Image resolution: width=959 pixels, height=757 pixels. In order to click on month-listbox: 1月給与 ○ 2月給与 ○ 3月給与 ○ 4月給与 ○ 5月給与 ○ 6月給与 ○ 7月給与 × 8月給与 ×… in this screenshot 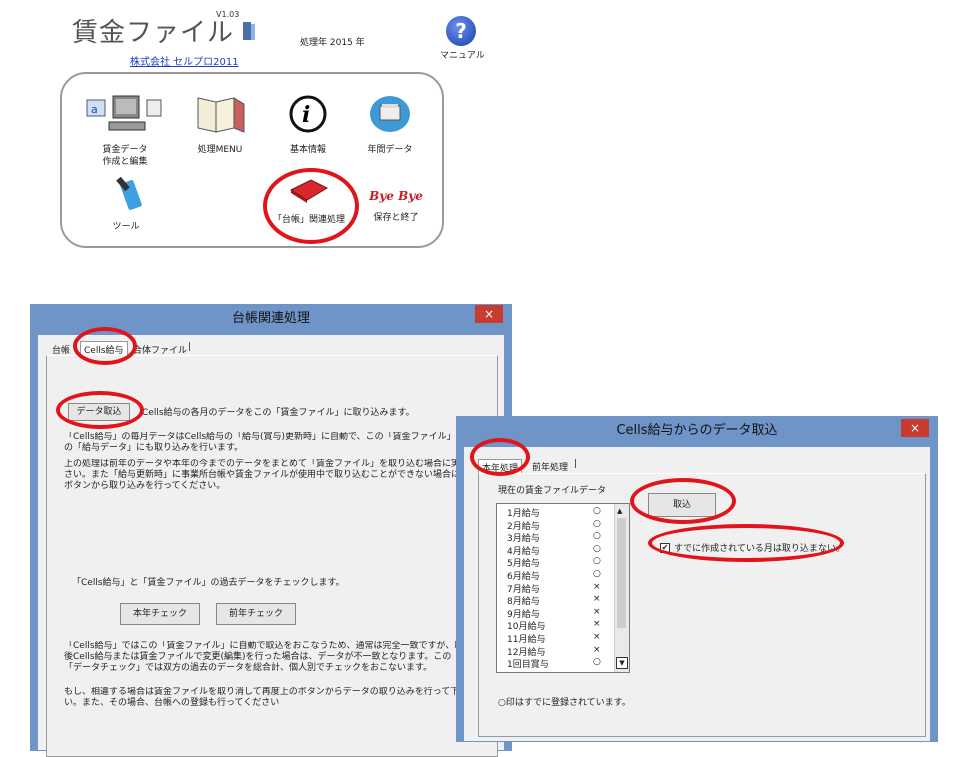, I will do `click(563, 588)`.